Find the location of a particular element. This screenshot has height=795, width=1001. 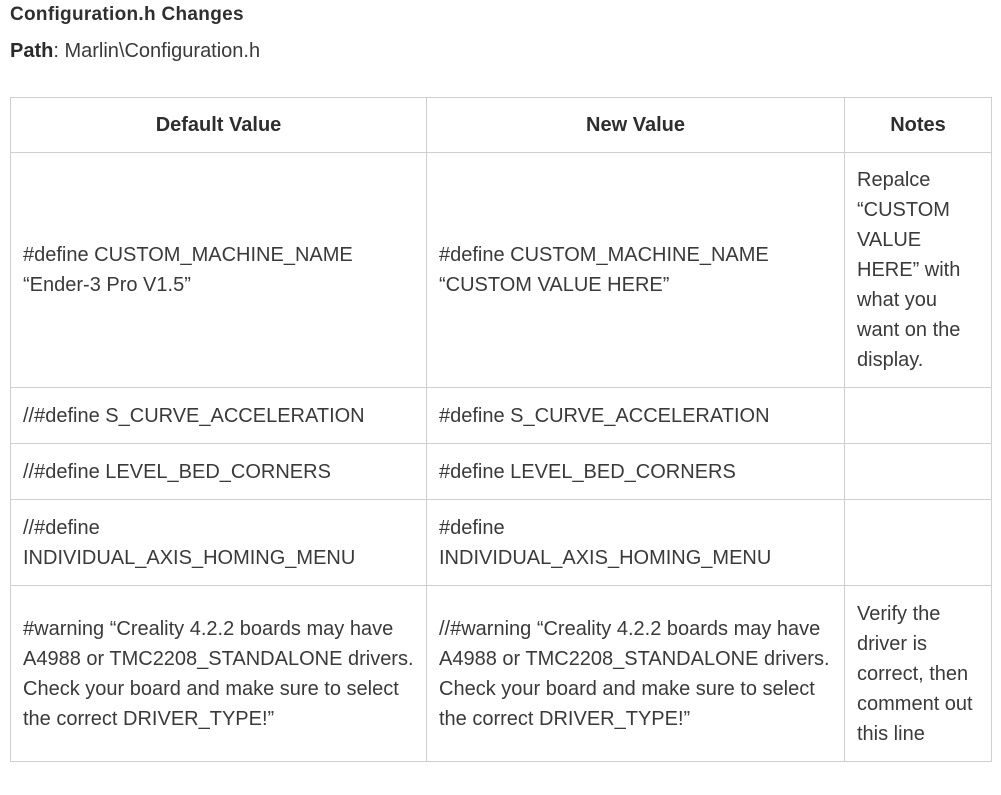

file-path: Path: Marlin\Configuration.h is located at coordinates (135, 51).